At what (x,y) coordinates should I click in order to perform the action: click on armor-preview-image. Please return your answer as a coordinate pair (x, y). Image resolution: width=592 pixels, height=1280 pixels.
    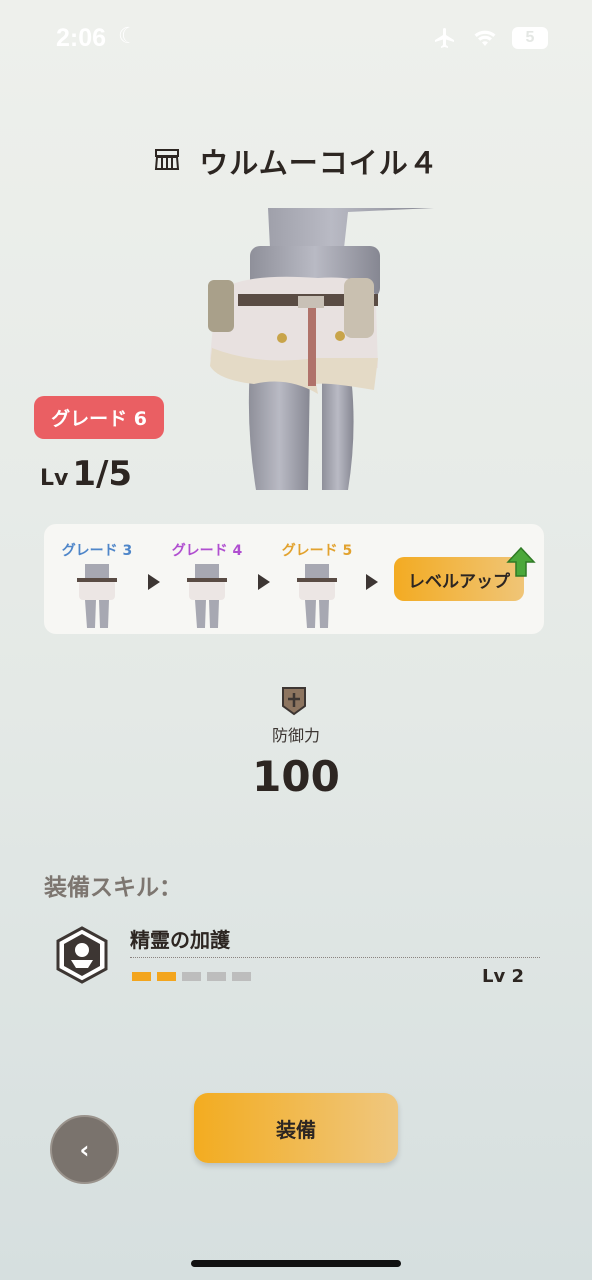
    Looking at the image, I should click on (321, 349).